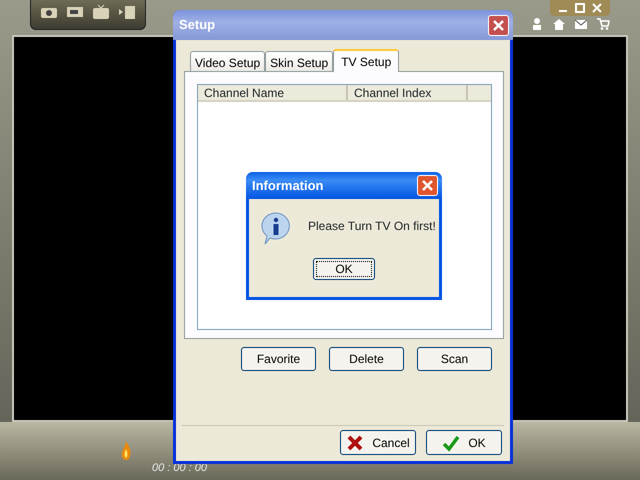 This screenshot has height=480, width=640. What do you see at coordinates (276, 228) in the screenshot?
I see `info-icon` at bounding box center [276, 228].